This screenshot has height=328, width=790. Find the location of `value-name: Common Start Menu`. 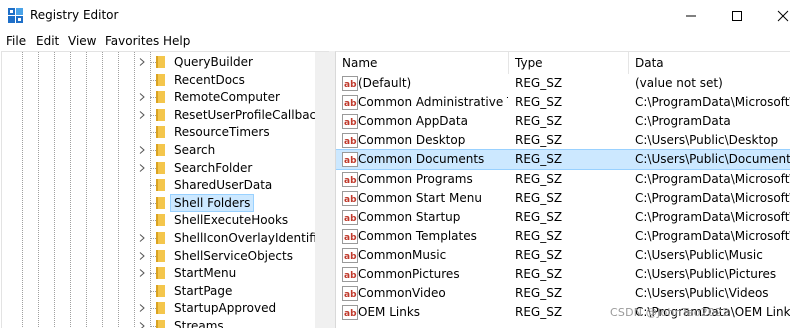

value-name: Common Start Menu is located at coordinates (420, 197).